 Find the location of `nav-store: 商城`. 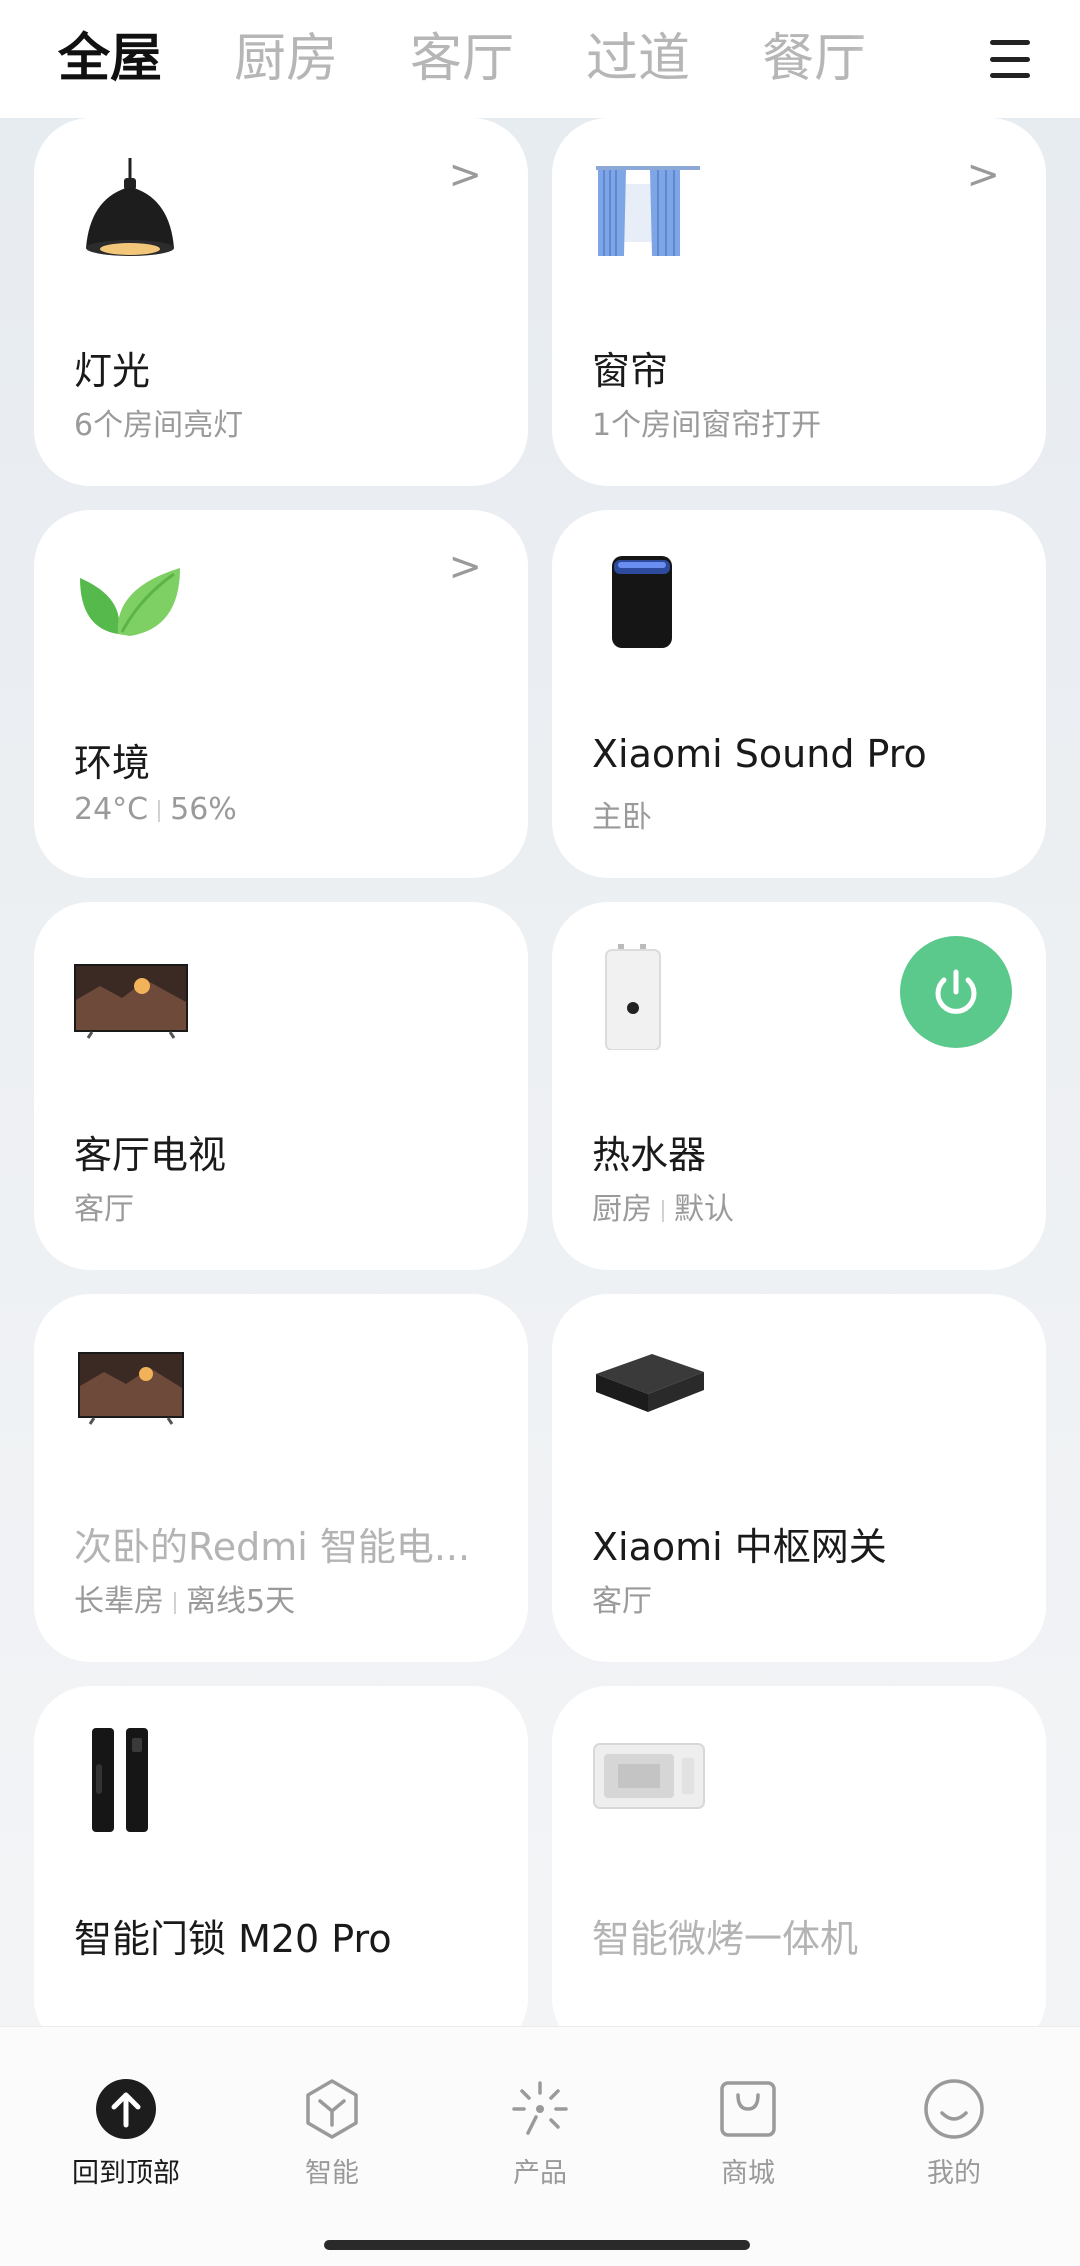

nav-store: 商城 is located at coordinates (748, 2133).